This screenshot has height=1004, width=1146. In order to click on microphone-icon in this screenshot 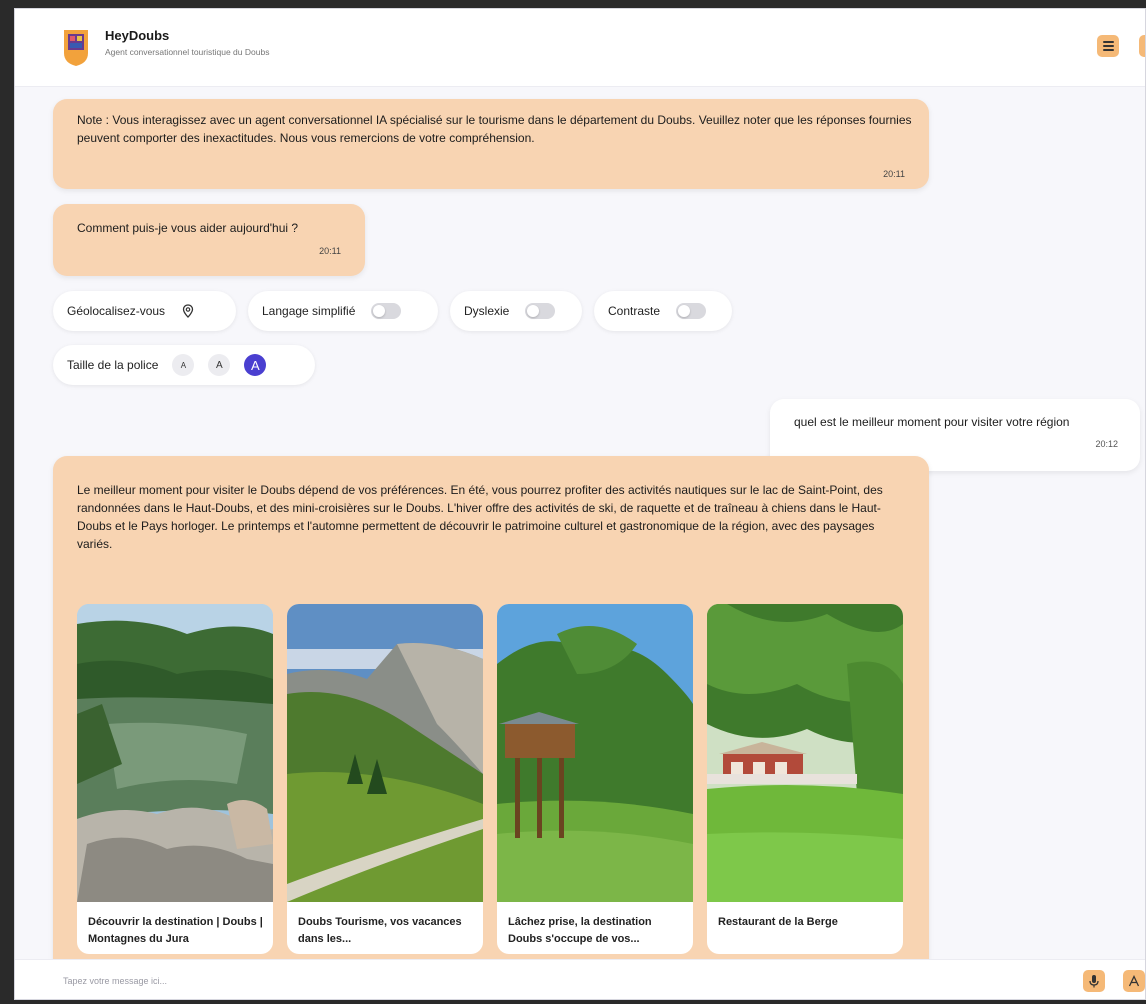, I will do `click(1094, 981)`.